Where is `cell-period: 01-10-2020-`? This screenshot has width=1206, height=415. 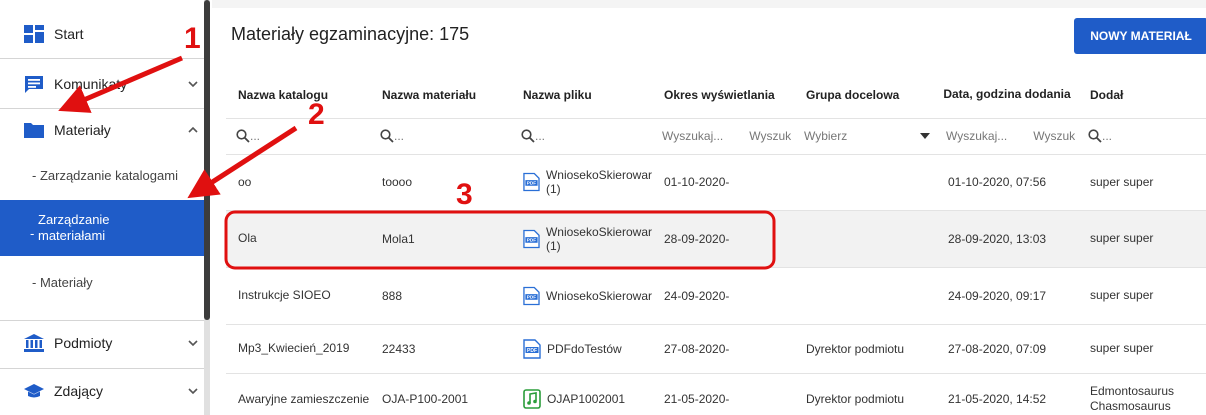 cell-period: 01-10-2020- is located at coordinates (723, 182).